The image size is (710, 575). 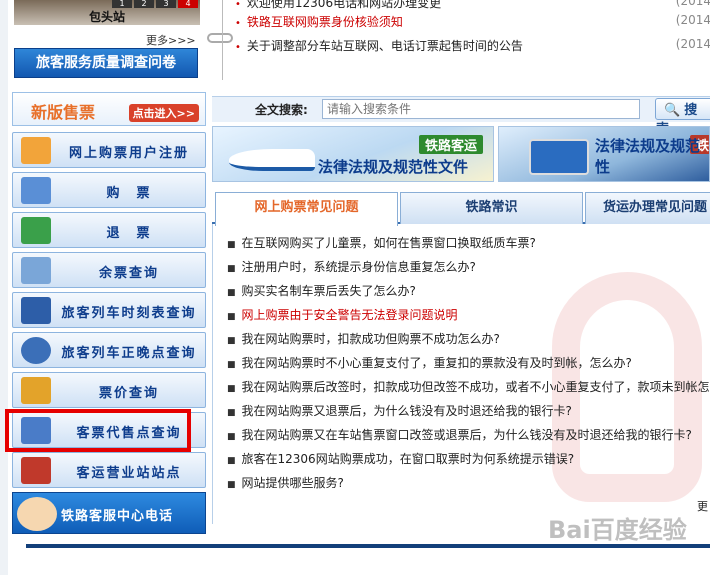 I want to click on new-ticket-banner: 新版售票 点击进入>>, so click(x=109, y=109).